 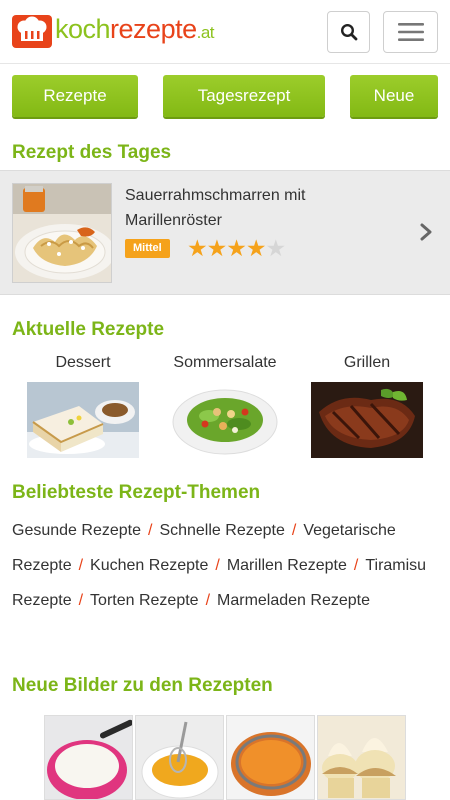 I want to click on topic-link-marmeladen: Marmeladen Rezepte, so click(x=293, y=600).